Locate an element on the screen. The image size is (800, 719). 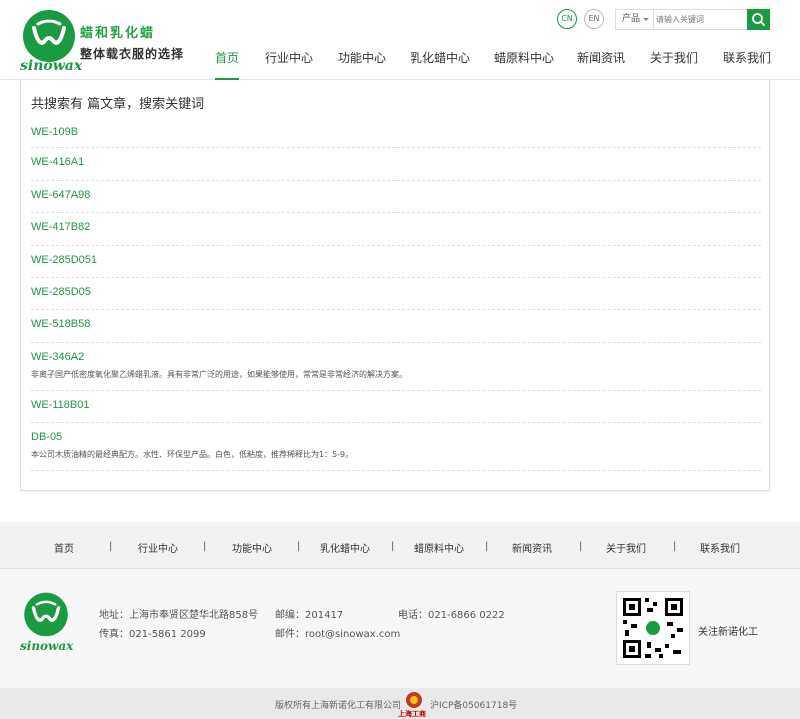
list-item: WE-285D05 is located at coordinates (396, 294).